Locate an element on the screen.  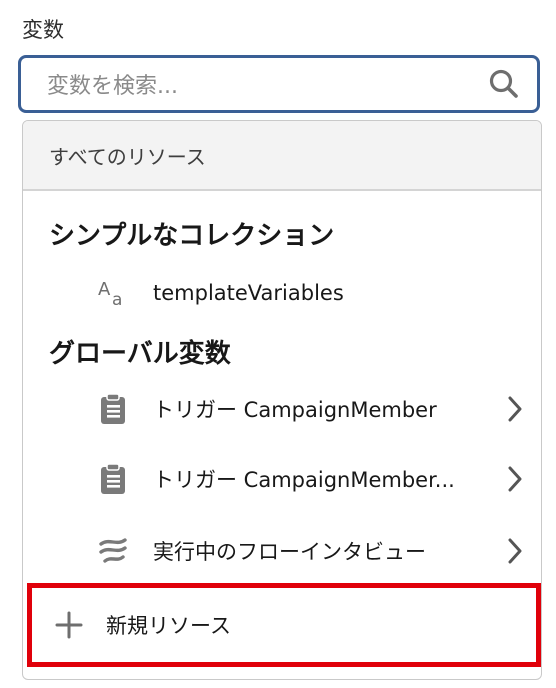
plus-icon is located at coordinates (69, 625).